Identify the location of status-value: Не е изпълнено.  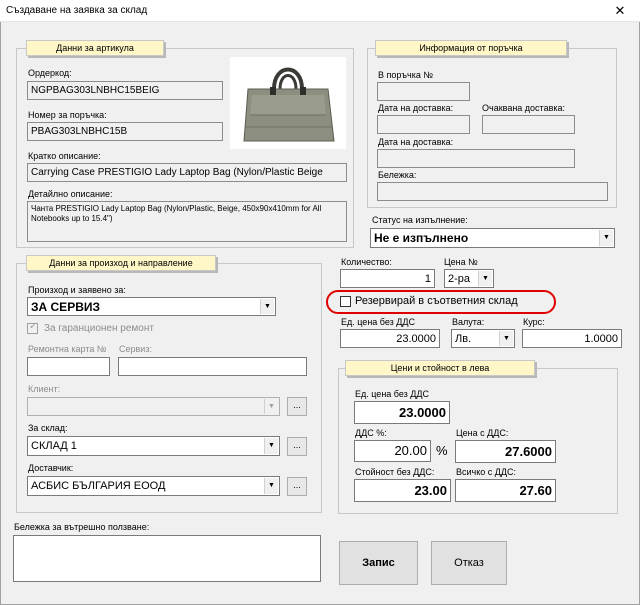
(421, 238).